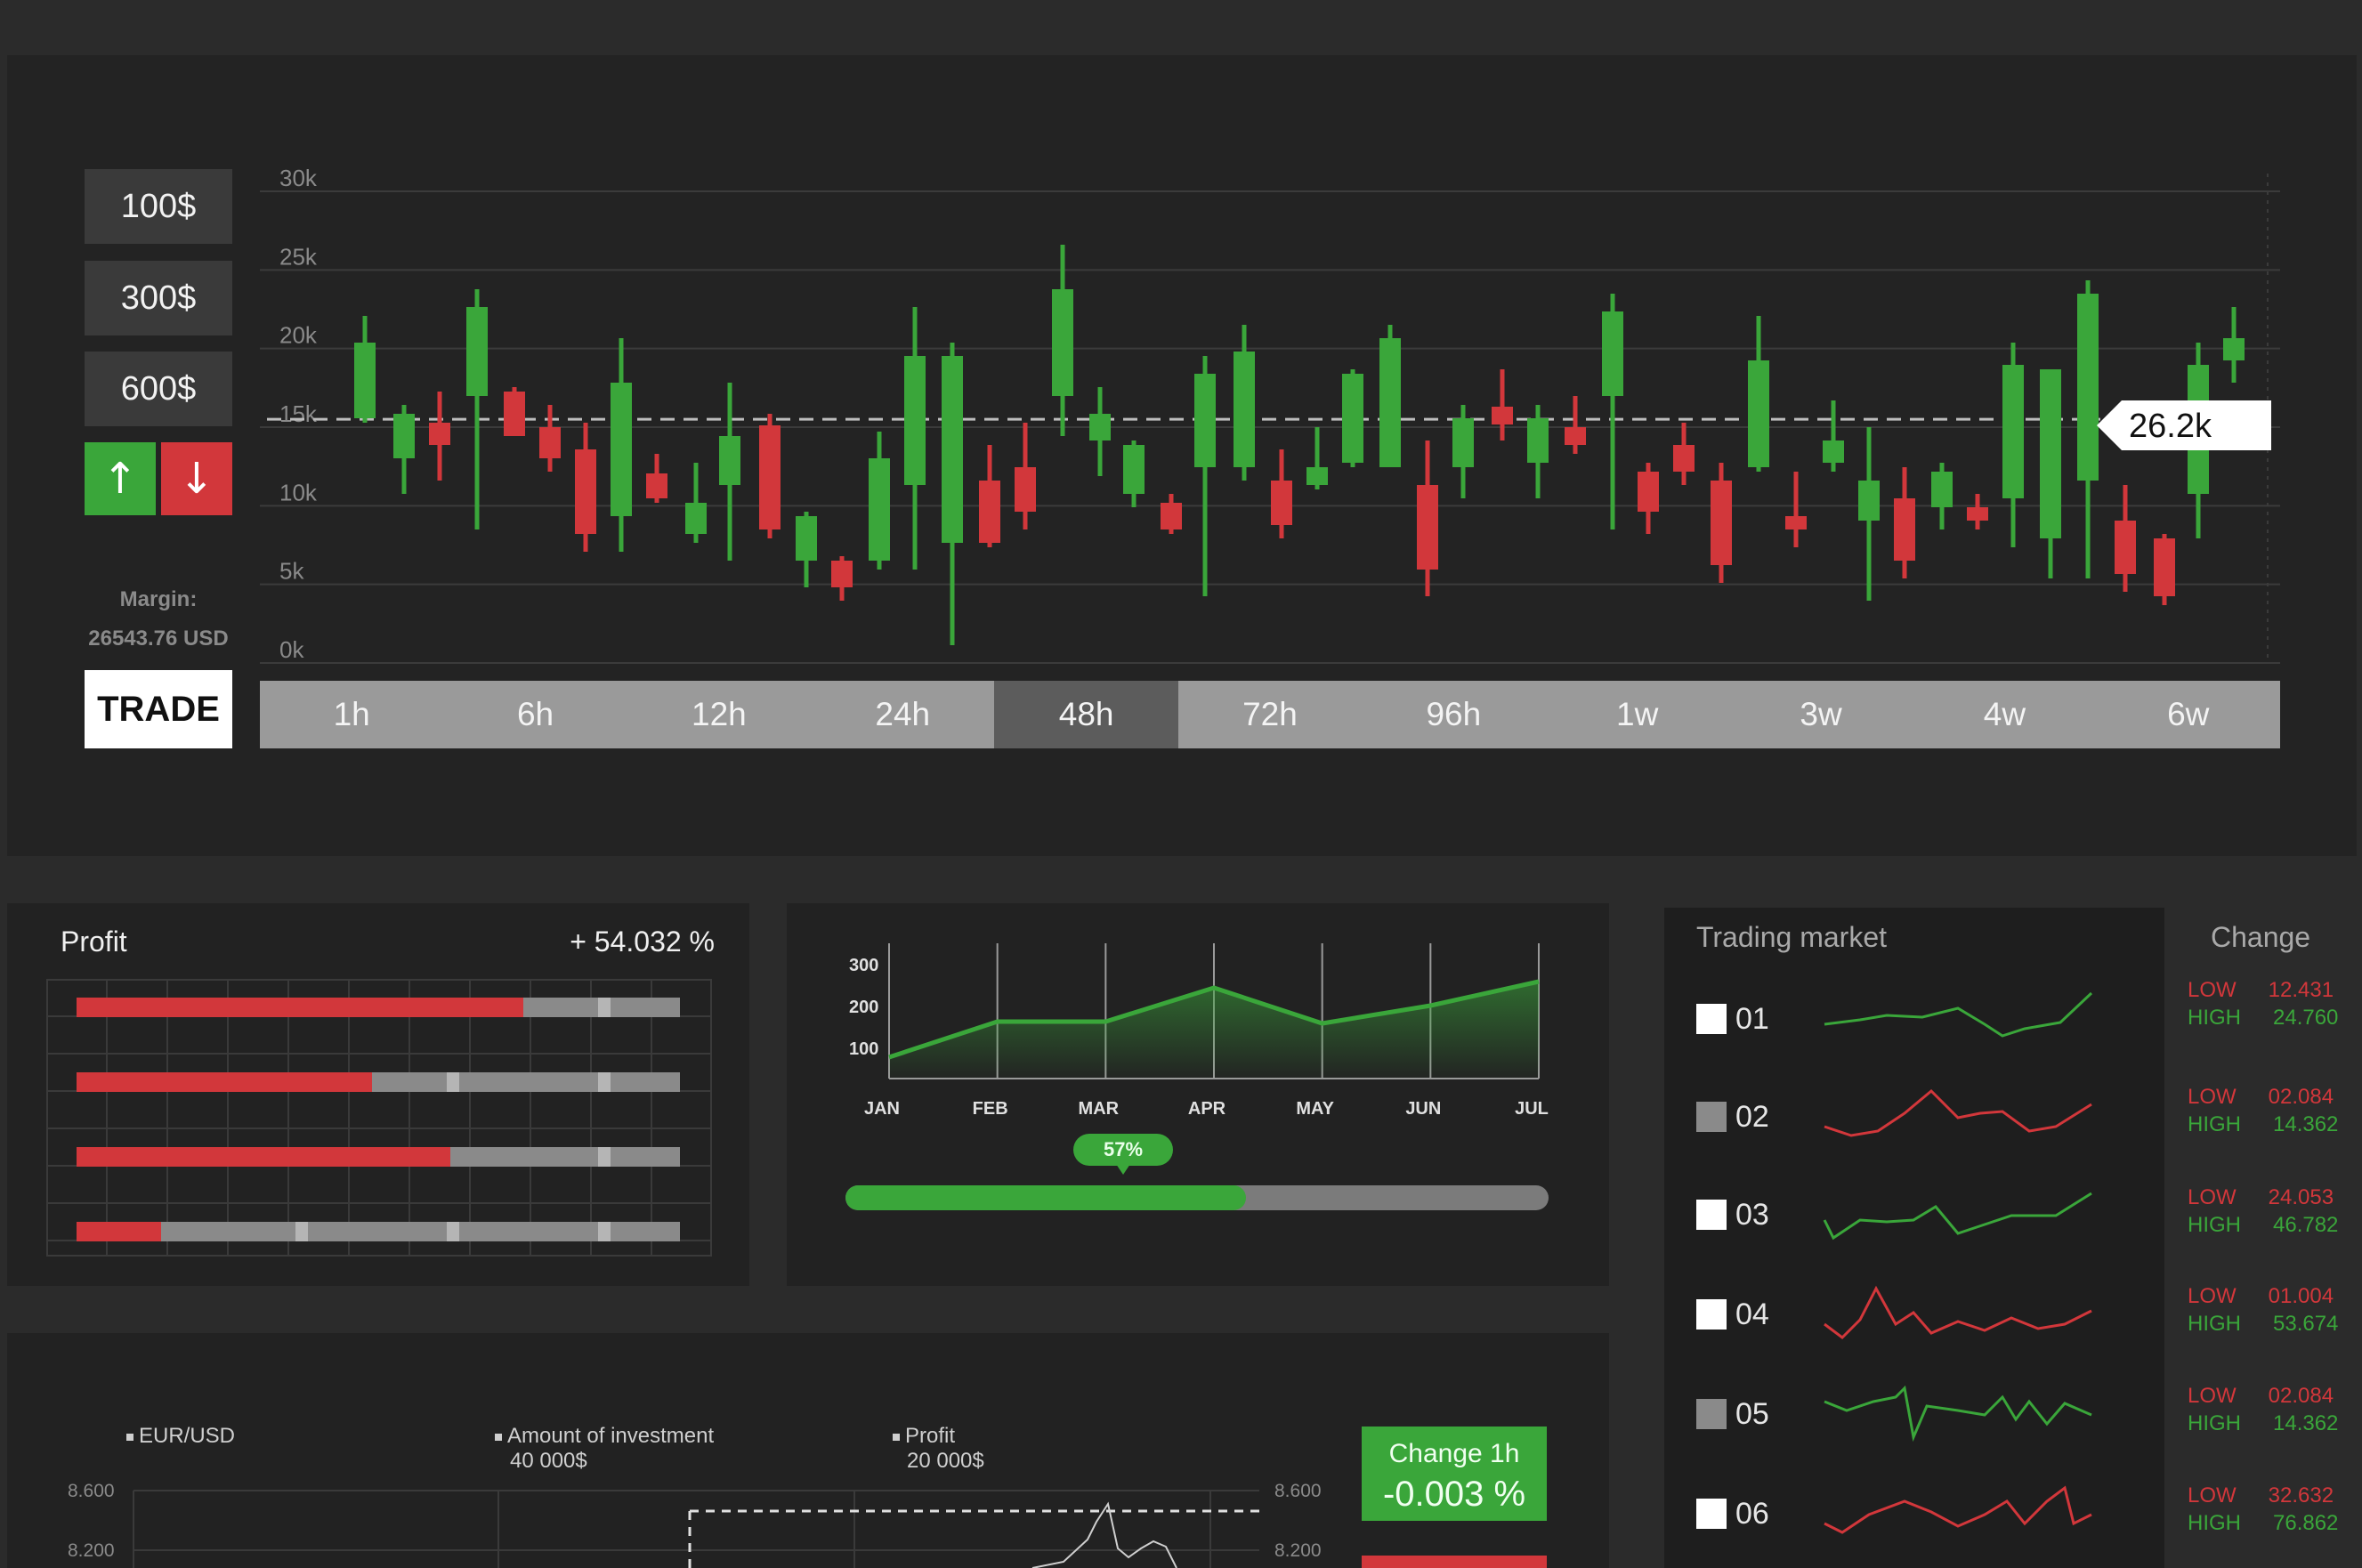  I want to click on tab-6w: 6w, so click(2188, 714).